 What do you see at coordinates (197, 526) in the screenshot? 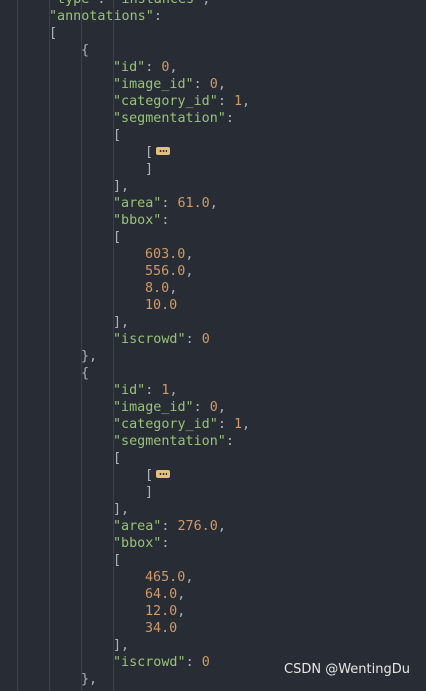
I see `json-number: 276.0` at bounding box center [197, 526].